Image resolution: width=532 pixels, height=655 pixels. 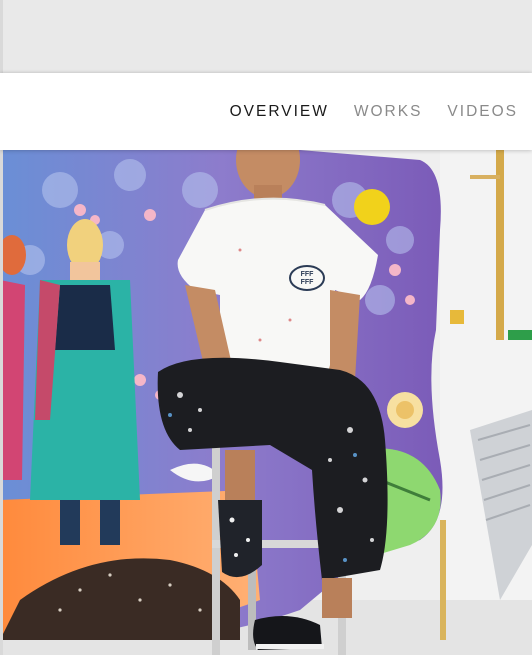 What do you see at coordinates (482, 112) in the screenshot?
I see `nav-item-videos: VIDEOS` at bounding box center [482, 112].